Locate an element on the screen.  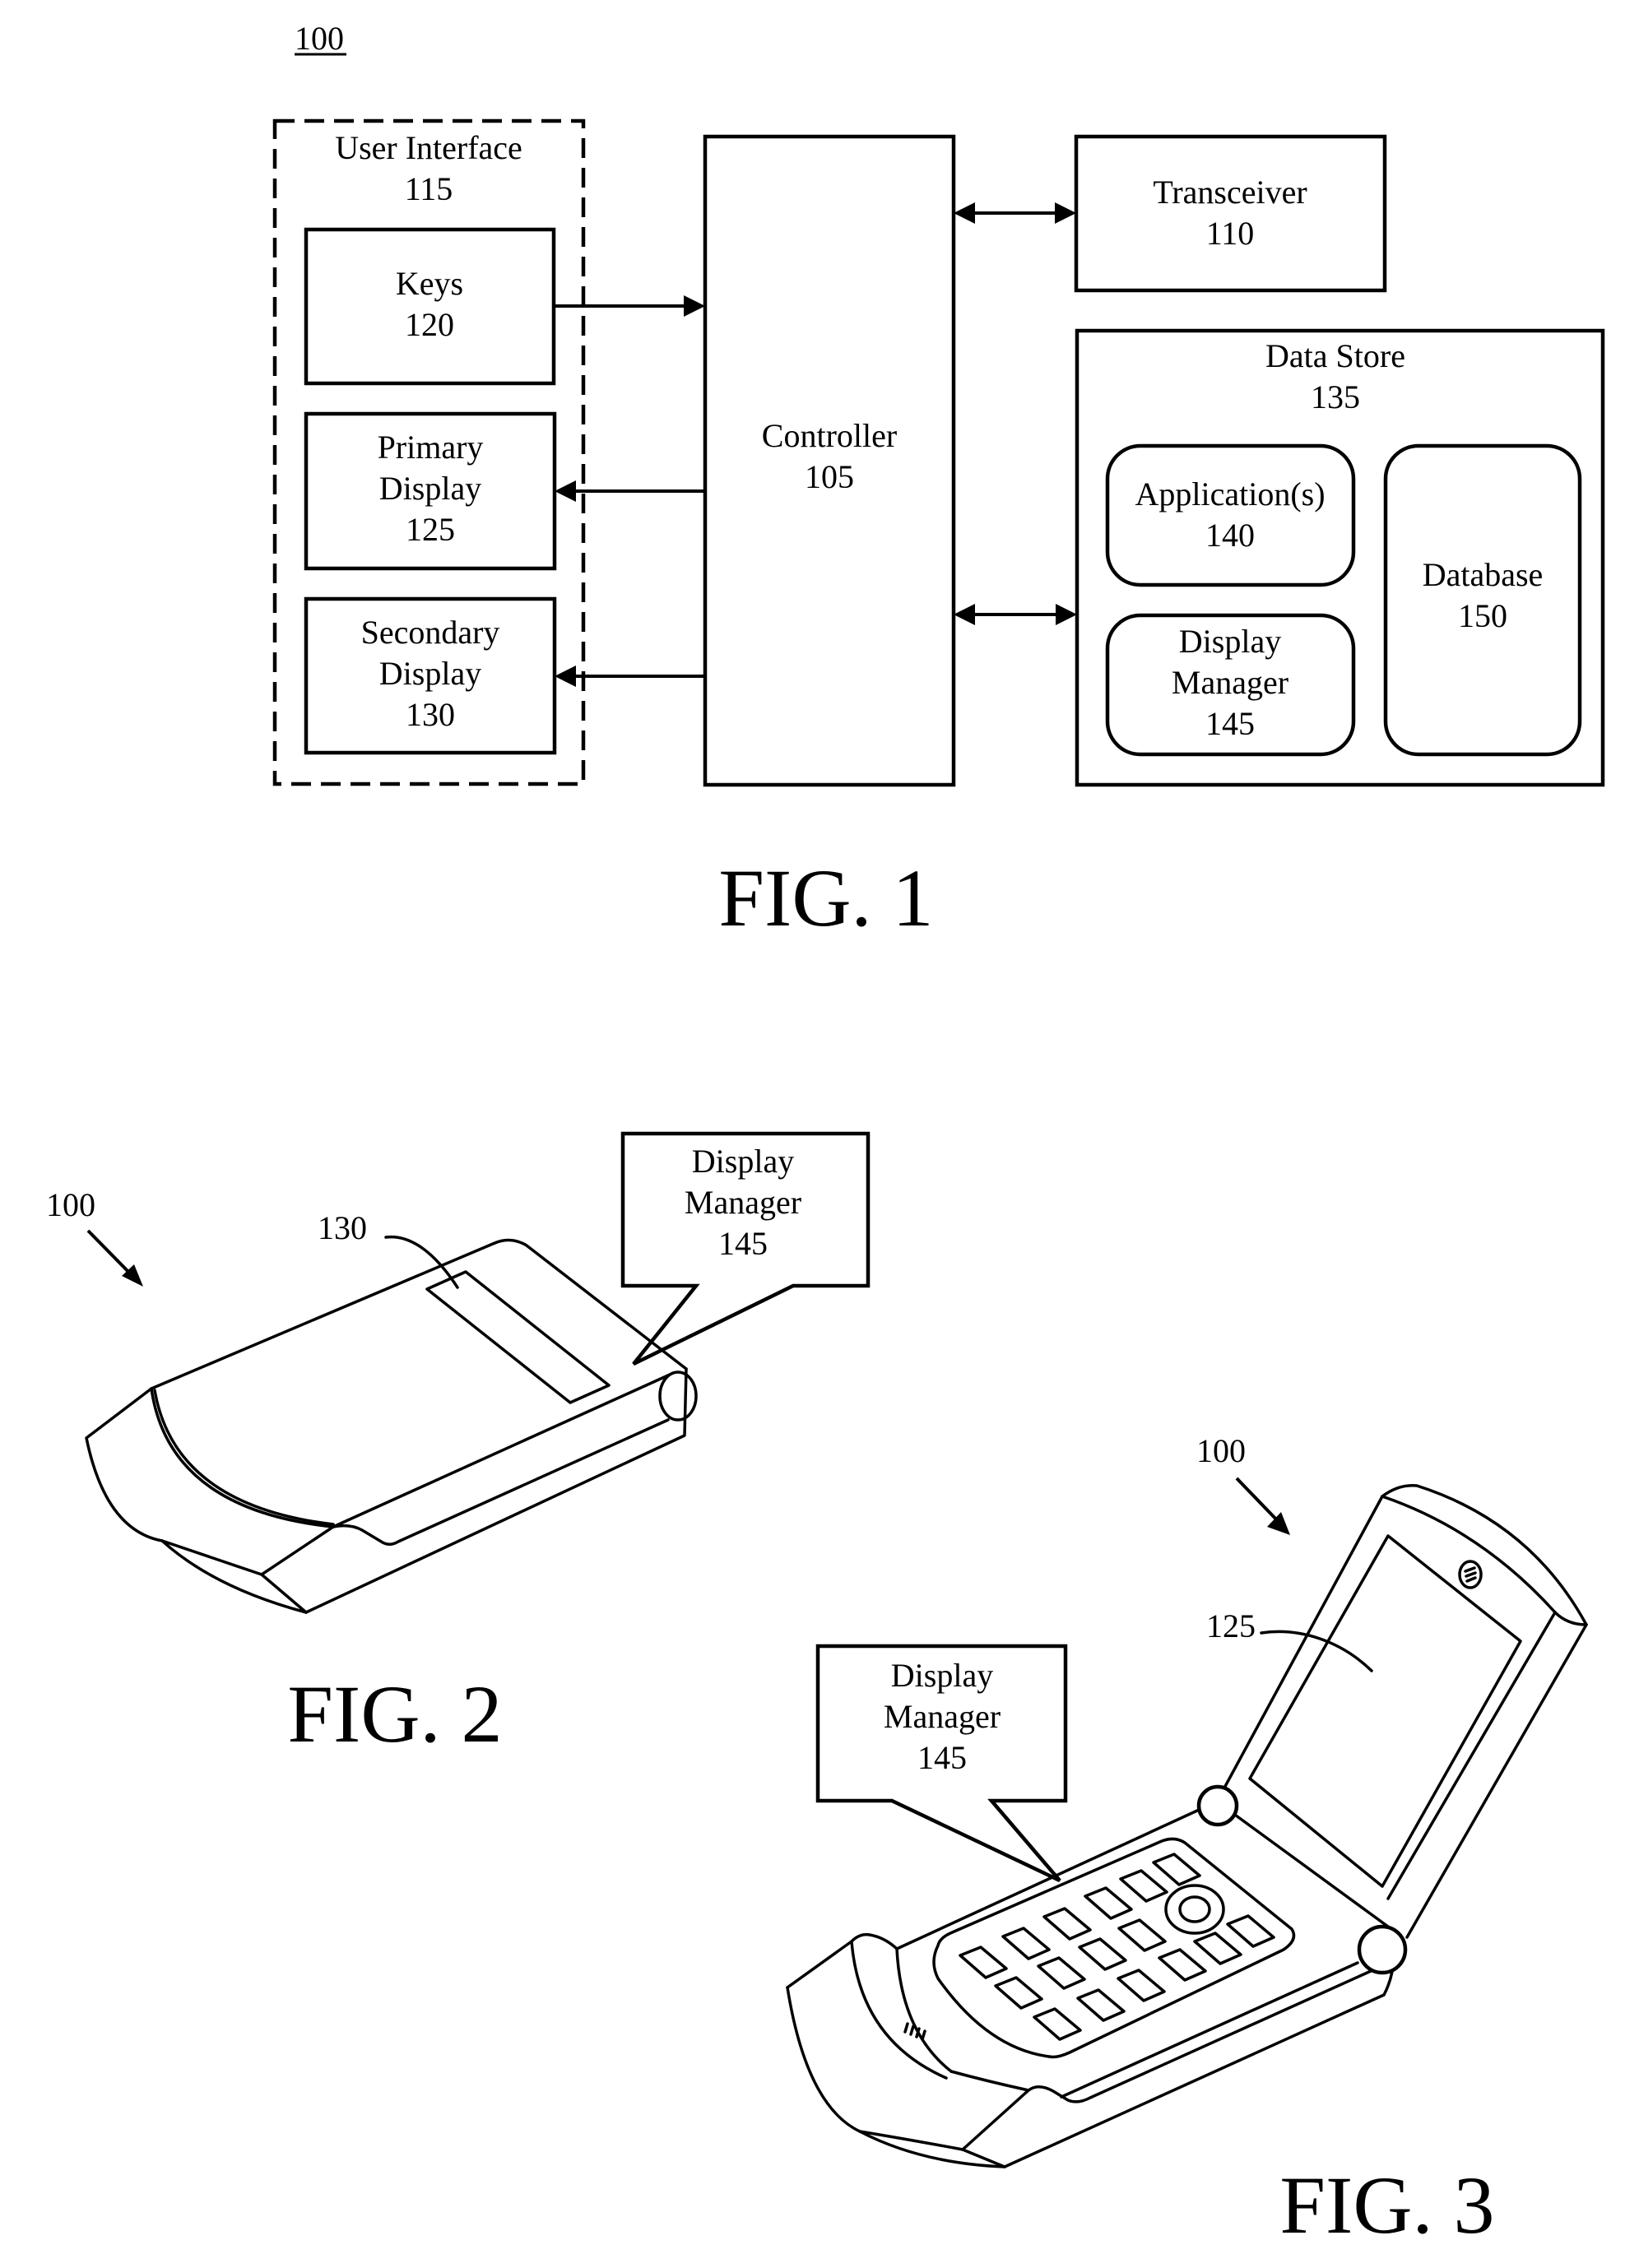
database-number: 150 is located at coordinates (1482, 615).